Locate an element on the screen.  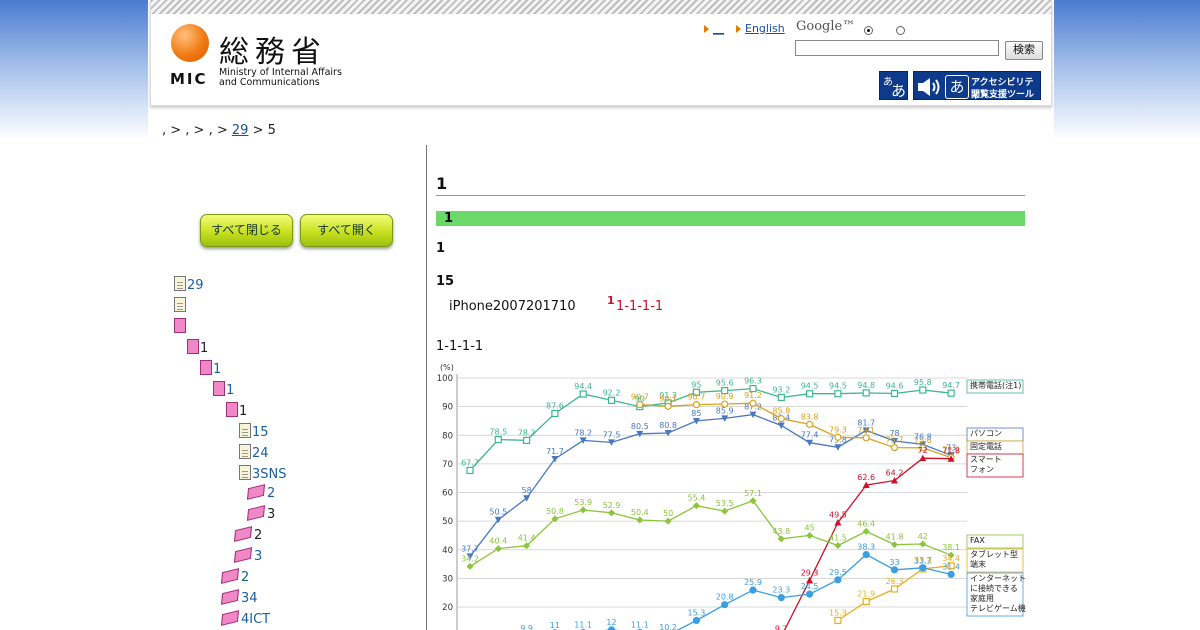
data-label: 94.8 is located at coordinates (866, 385).